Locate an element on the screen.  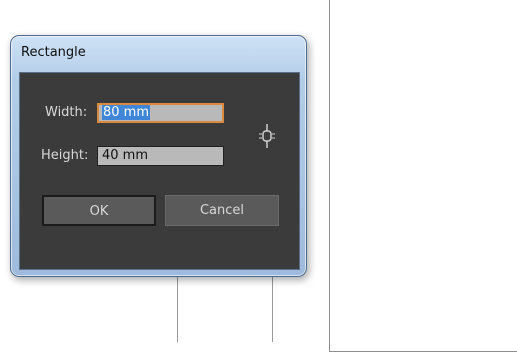
cancel-button: Cancel is located at coordinates (222, 210).